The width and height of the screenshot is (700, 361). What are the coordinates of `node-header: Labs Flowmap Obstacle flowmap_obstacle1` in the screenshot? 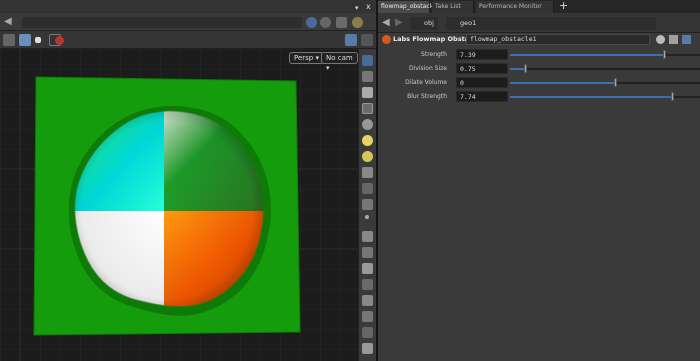 It's located at (539, 39).